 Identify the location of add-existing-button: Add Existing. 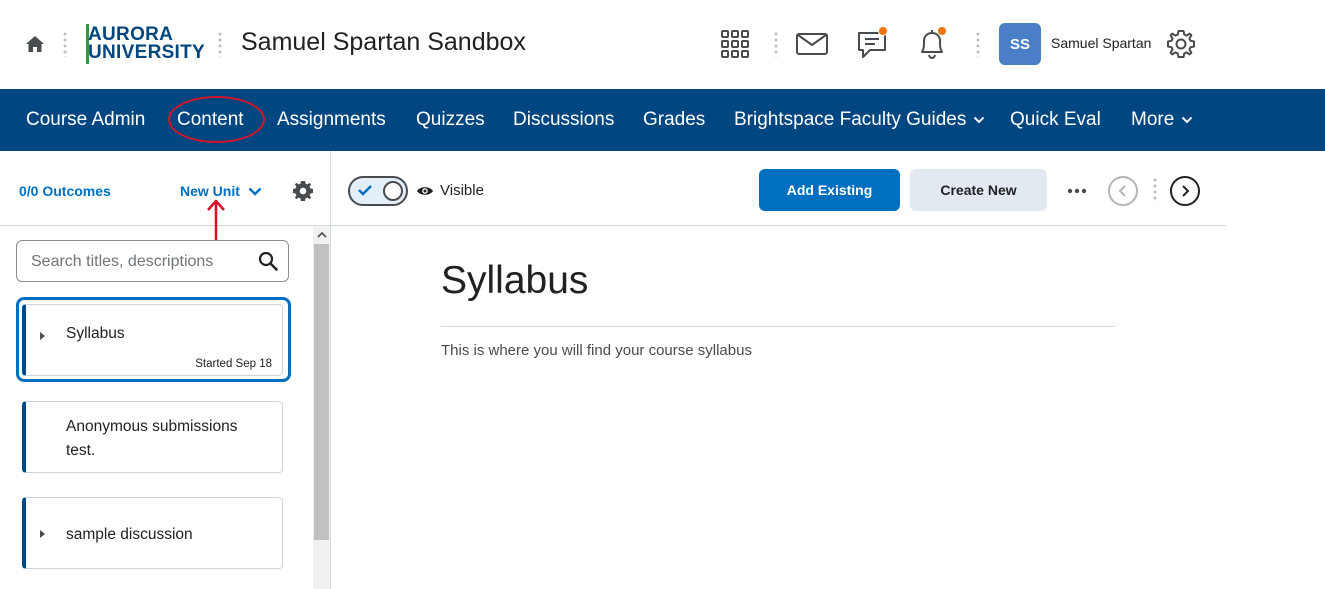
(829, 190).